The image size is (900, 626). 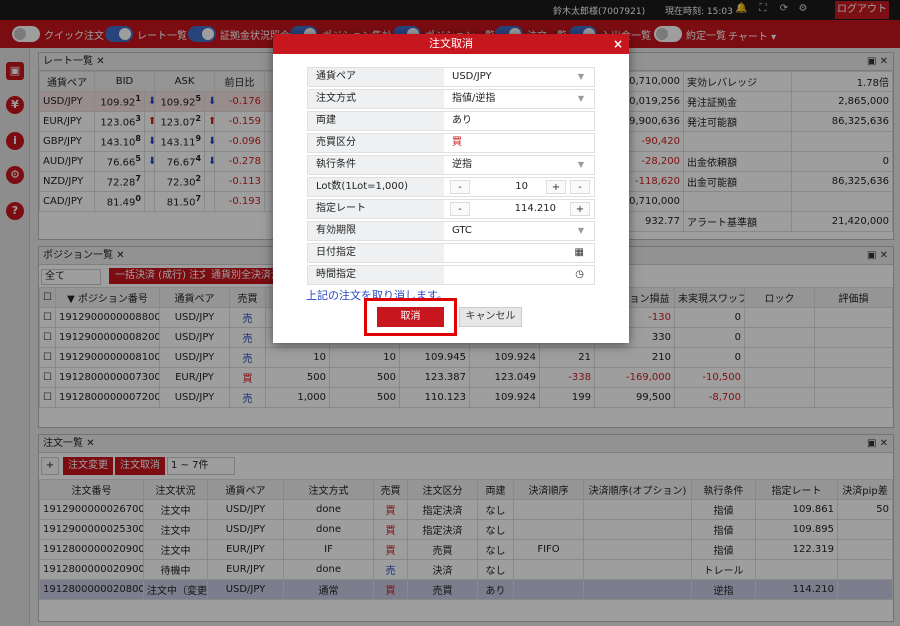 I want to click on field-date: 日付指定 ▦, so click(x=451, y=253).